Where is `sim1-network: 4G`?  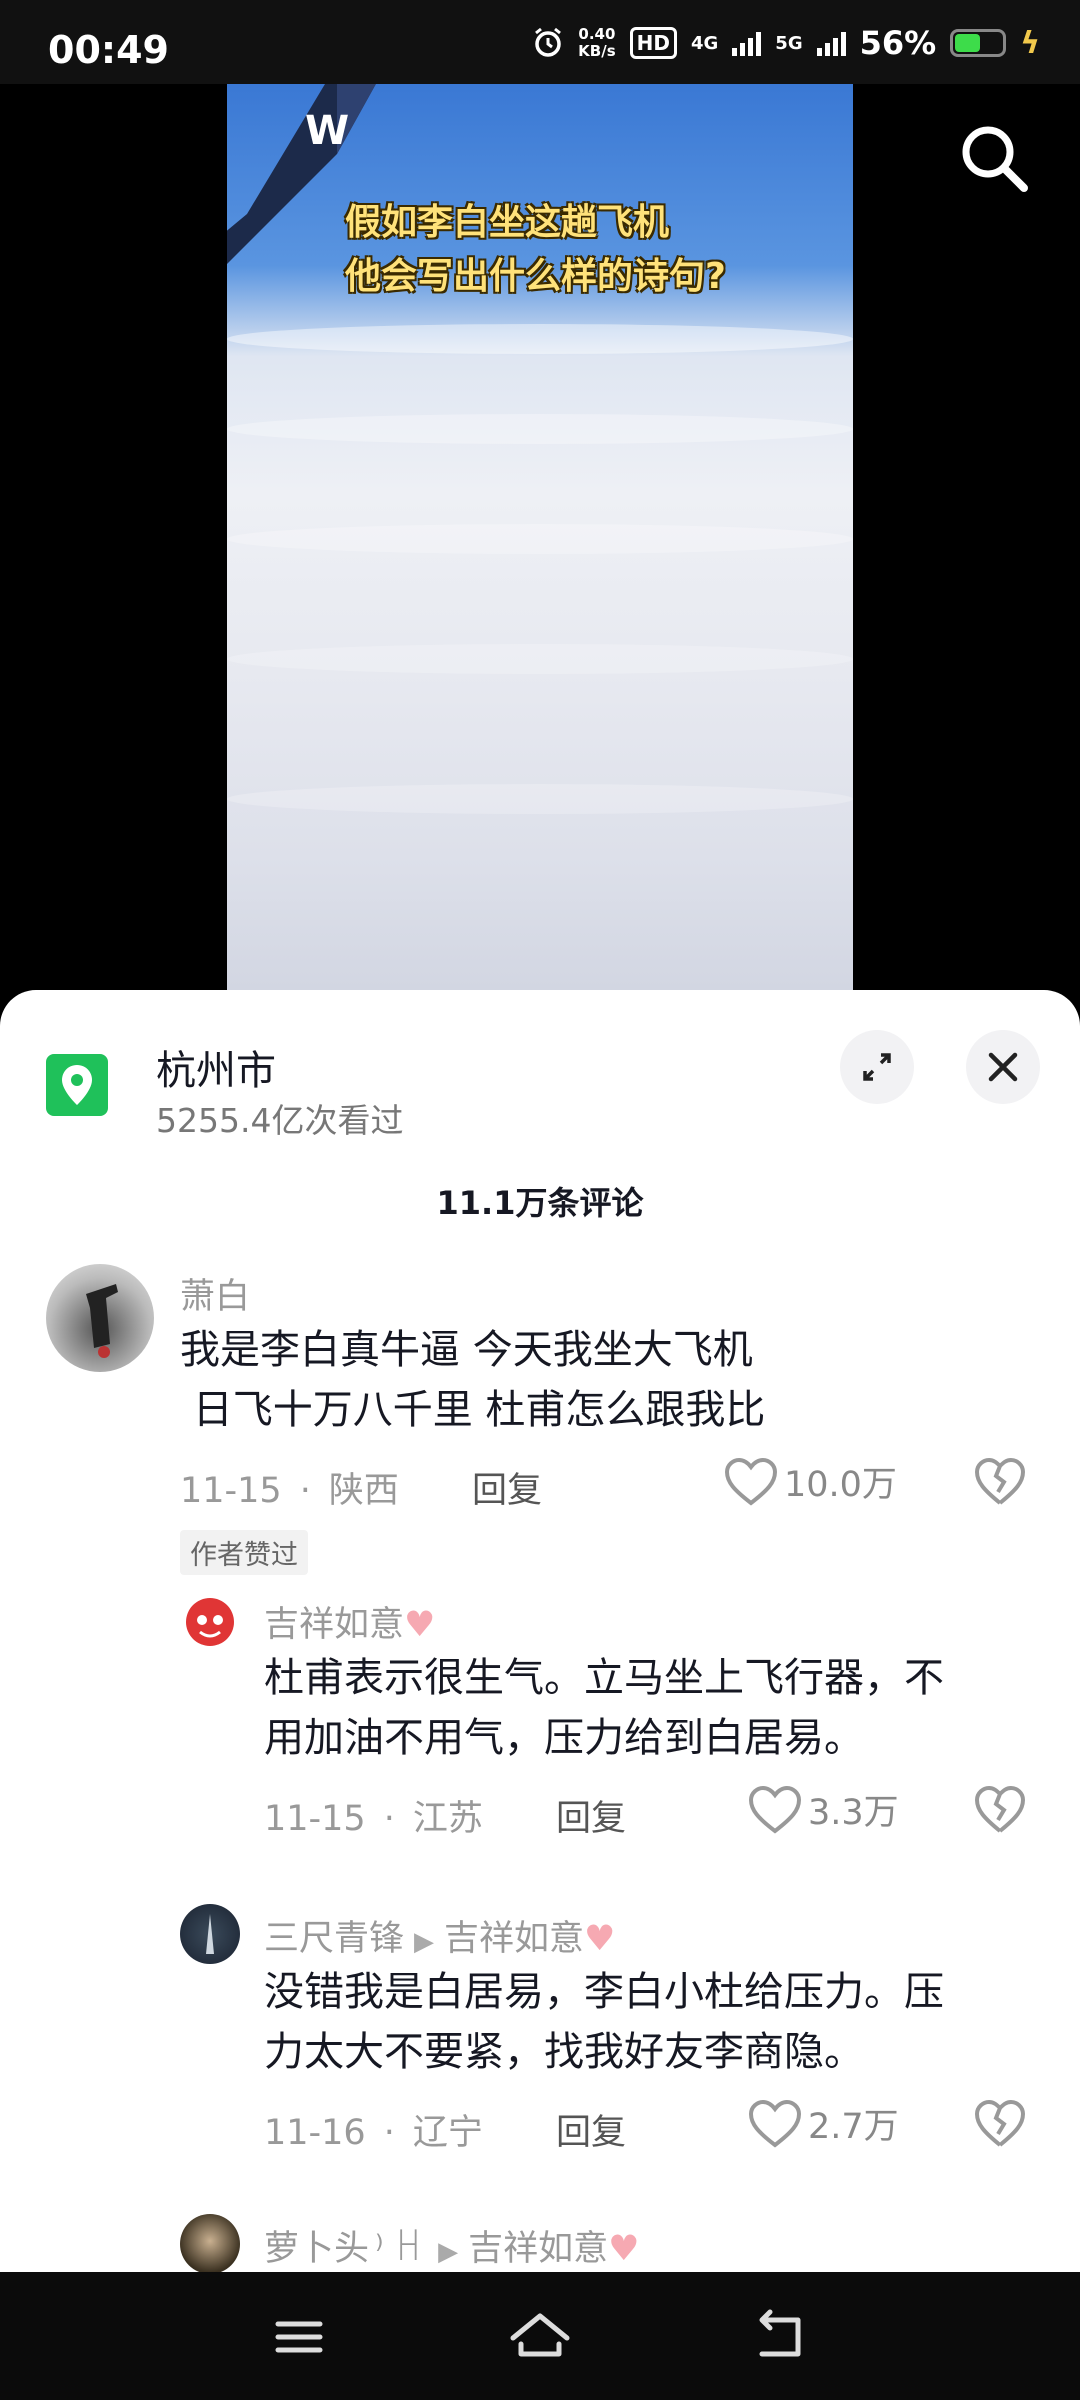
sim1-network: 4G is located at coordinates (704, 43).